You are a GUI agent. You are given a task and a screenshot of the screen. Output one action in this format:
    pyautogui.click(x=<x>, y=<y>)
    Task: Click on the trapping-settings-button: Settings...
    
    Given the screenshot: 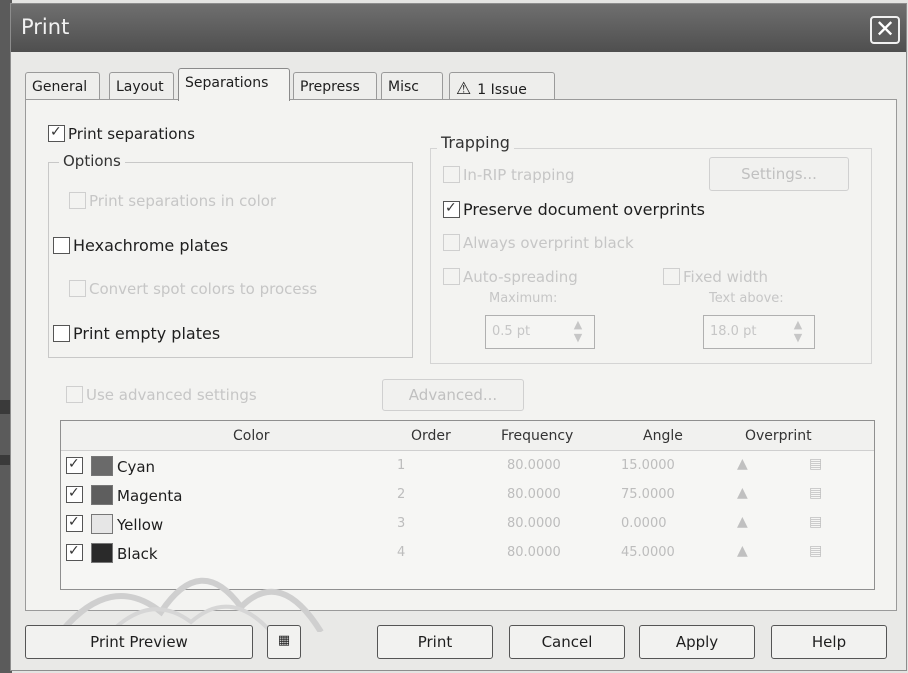 What is the action you would take?
    pyautogui.click(x=779, y=174)
    